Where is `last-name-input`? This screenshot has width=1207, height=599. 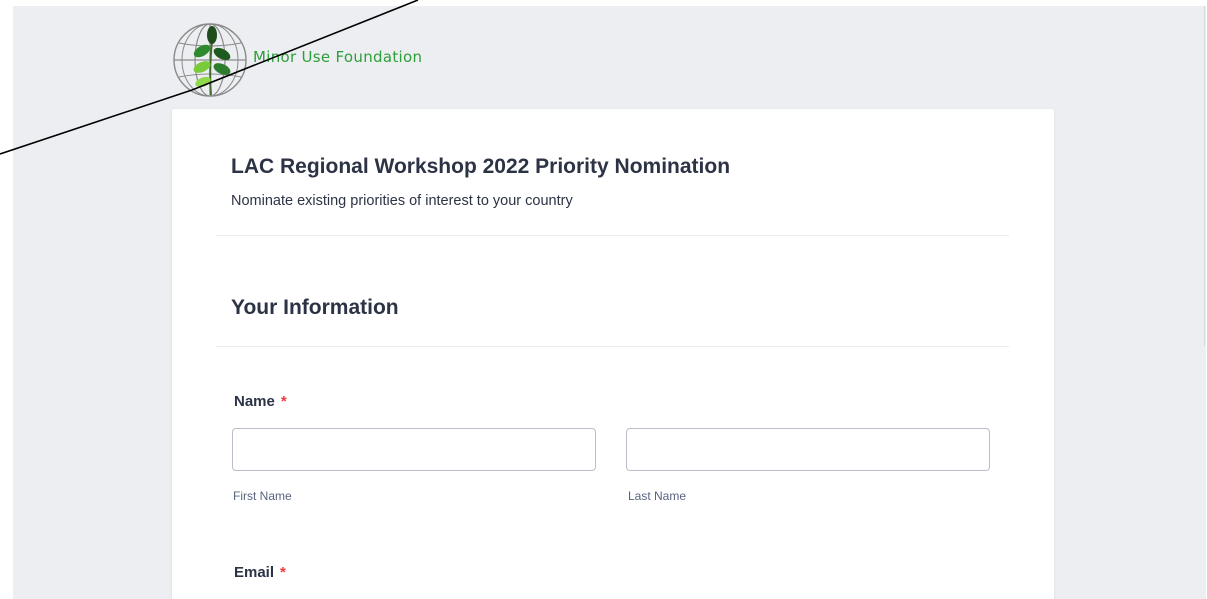
last-name-input is located at coordinates (808, 449).